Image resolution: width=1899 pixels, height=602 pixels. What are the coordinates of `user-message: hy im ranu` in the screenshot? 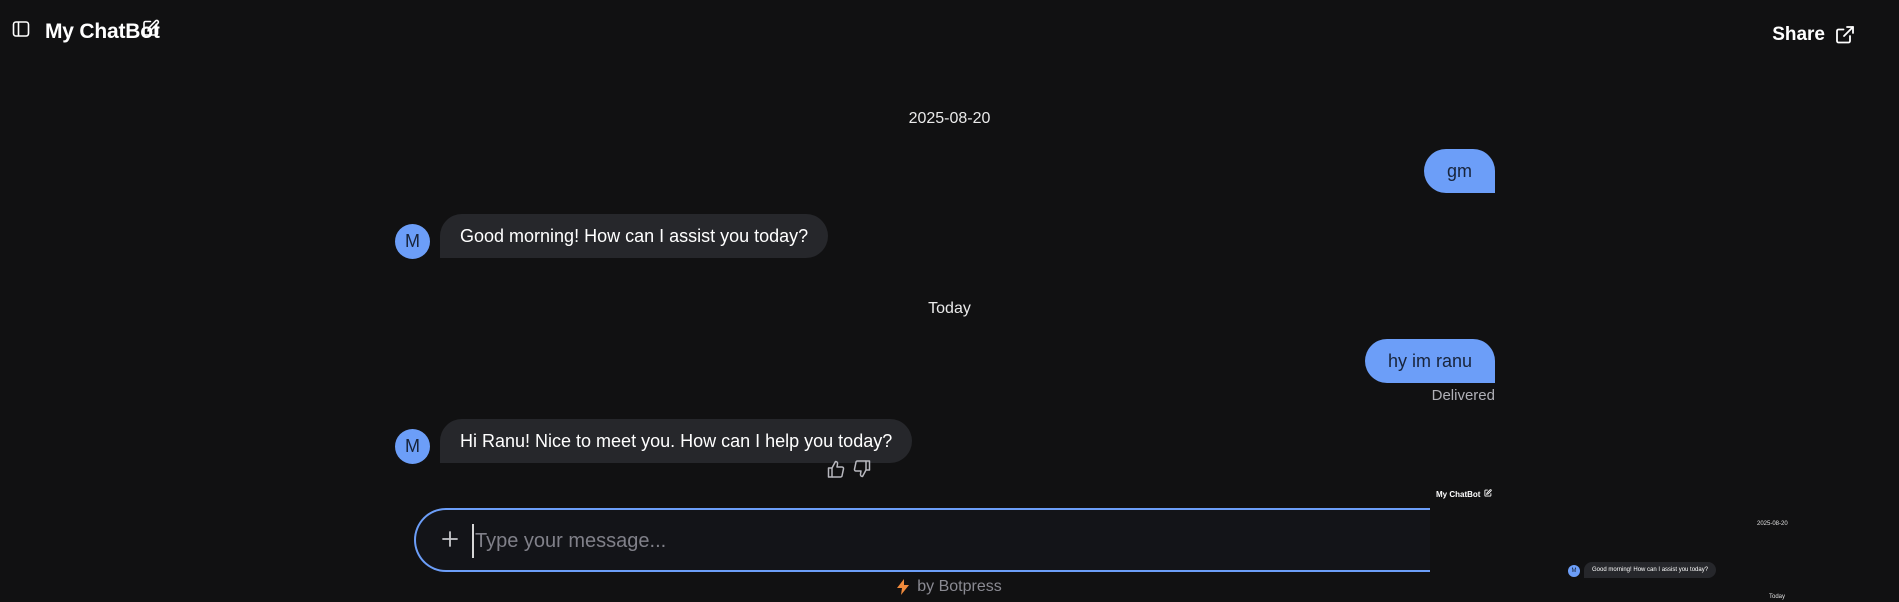 It's located at (1429, 361).